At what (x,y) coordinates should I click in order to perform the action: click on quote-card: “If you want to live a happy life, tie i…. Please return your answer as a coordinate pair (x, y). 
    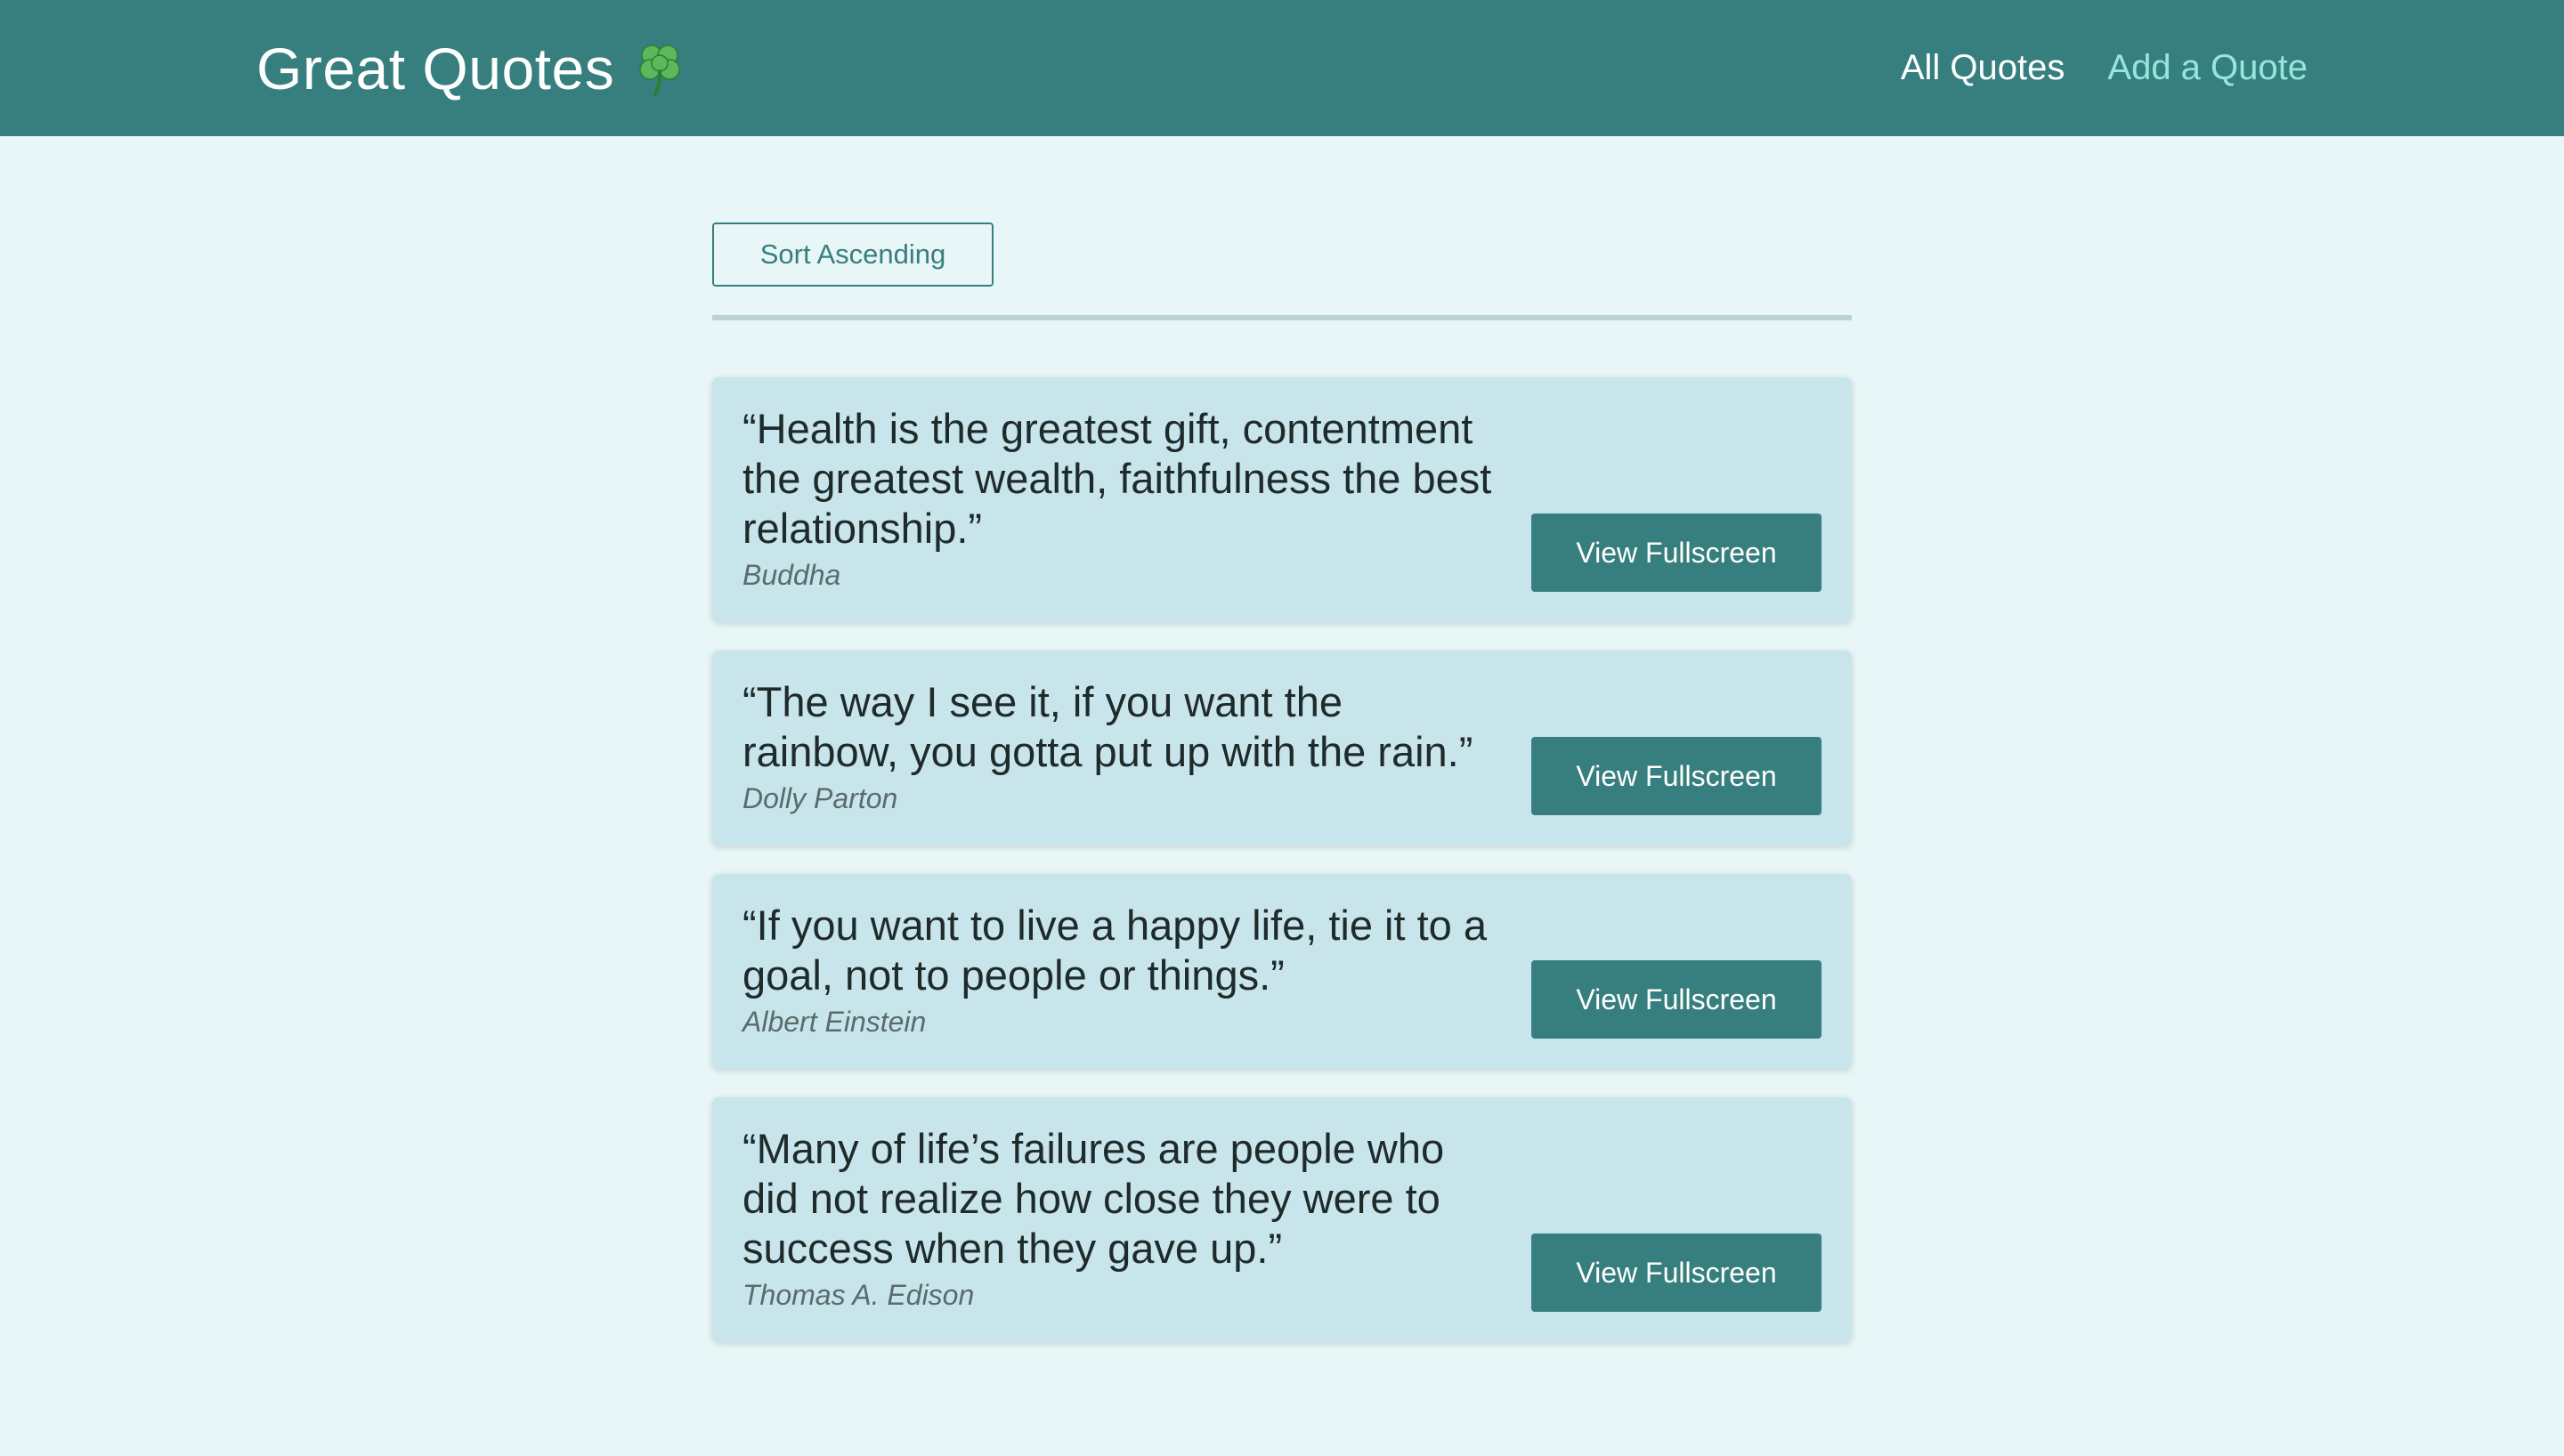
    Looking at the image, I should click on (1282, 972).